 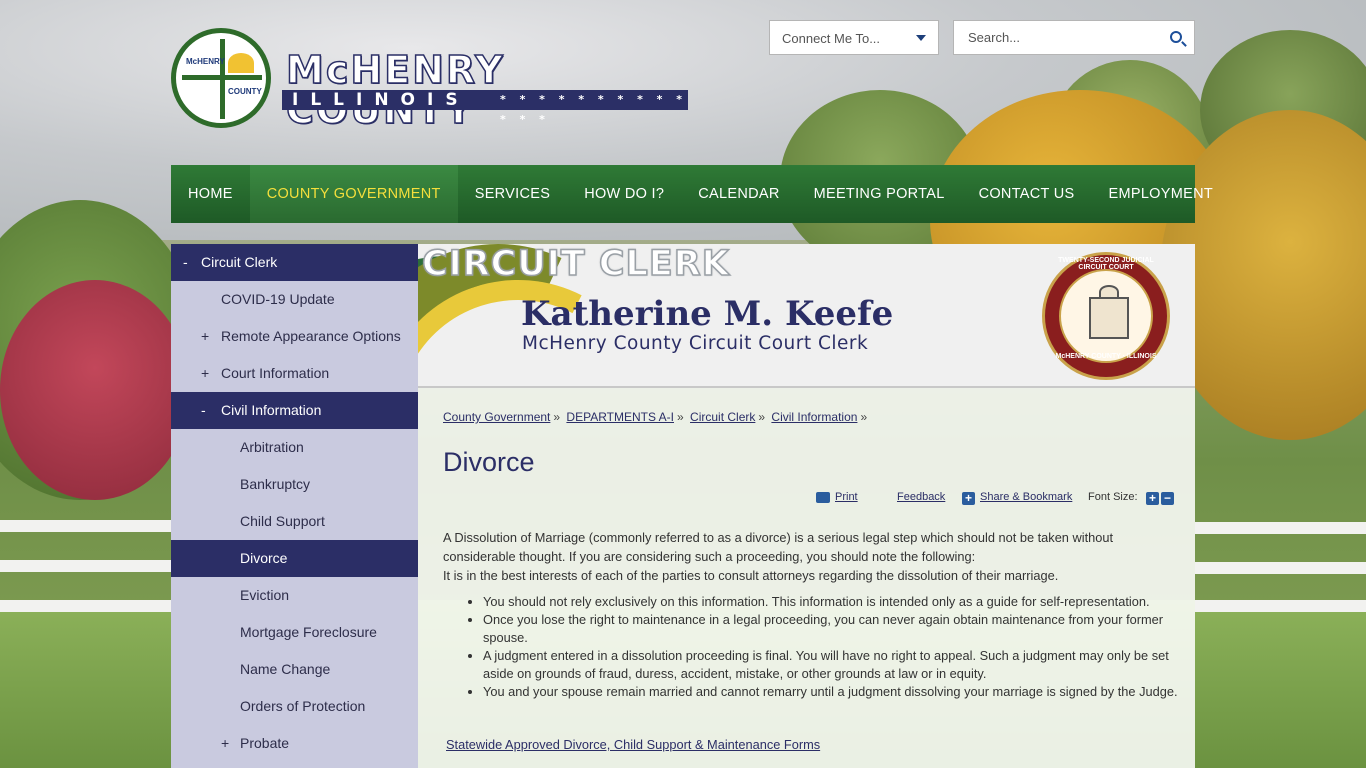 What do you see at coordinates (707, 314) in the screenshot?
I see `clerk-name: Katherine M. Keefe` at bounding box center [707, 314].